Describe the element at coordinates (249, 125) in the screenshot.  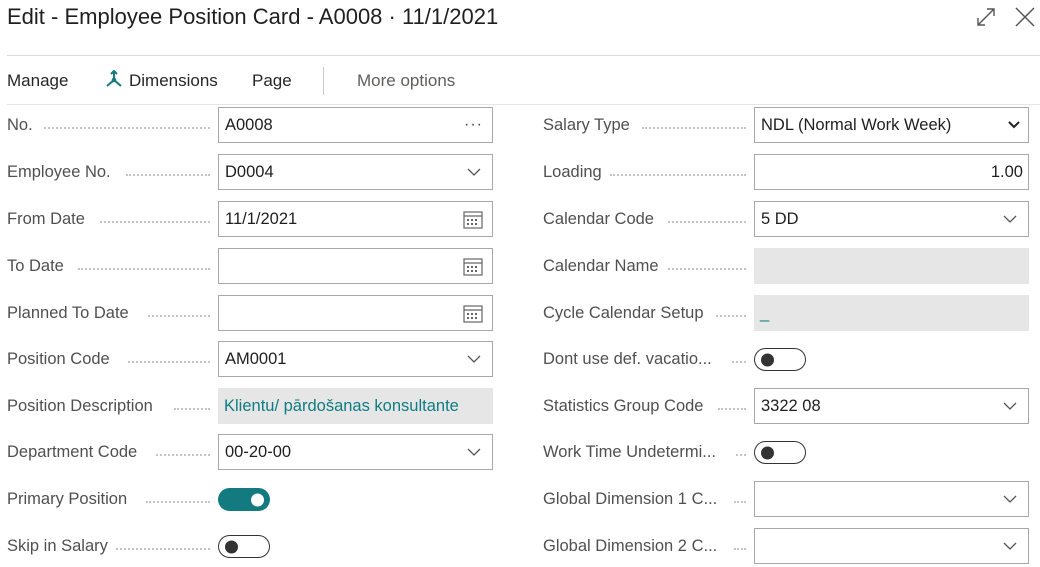
I see `no-value: A0008` at that location.